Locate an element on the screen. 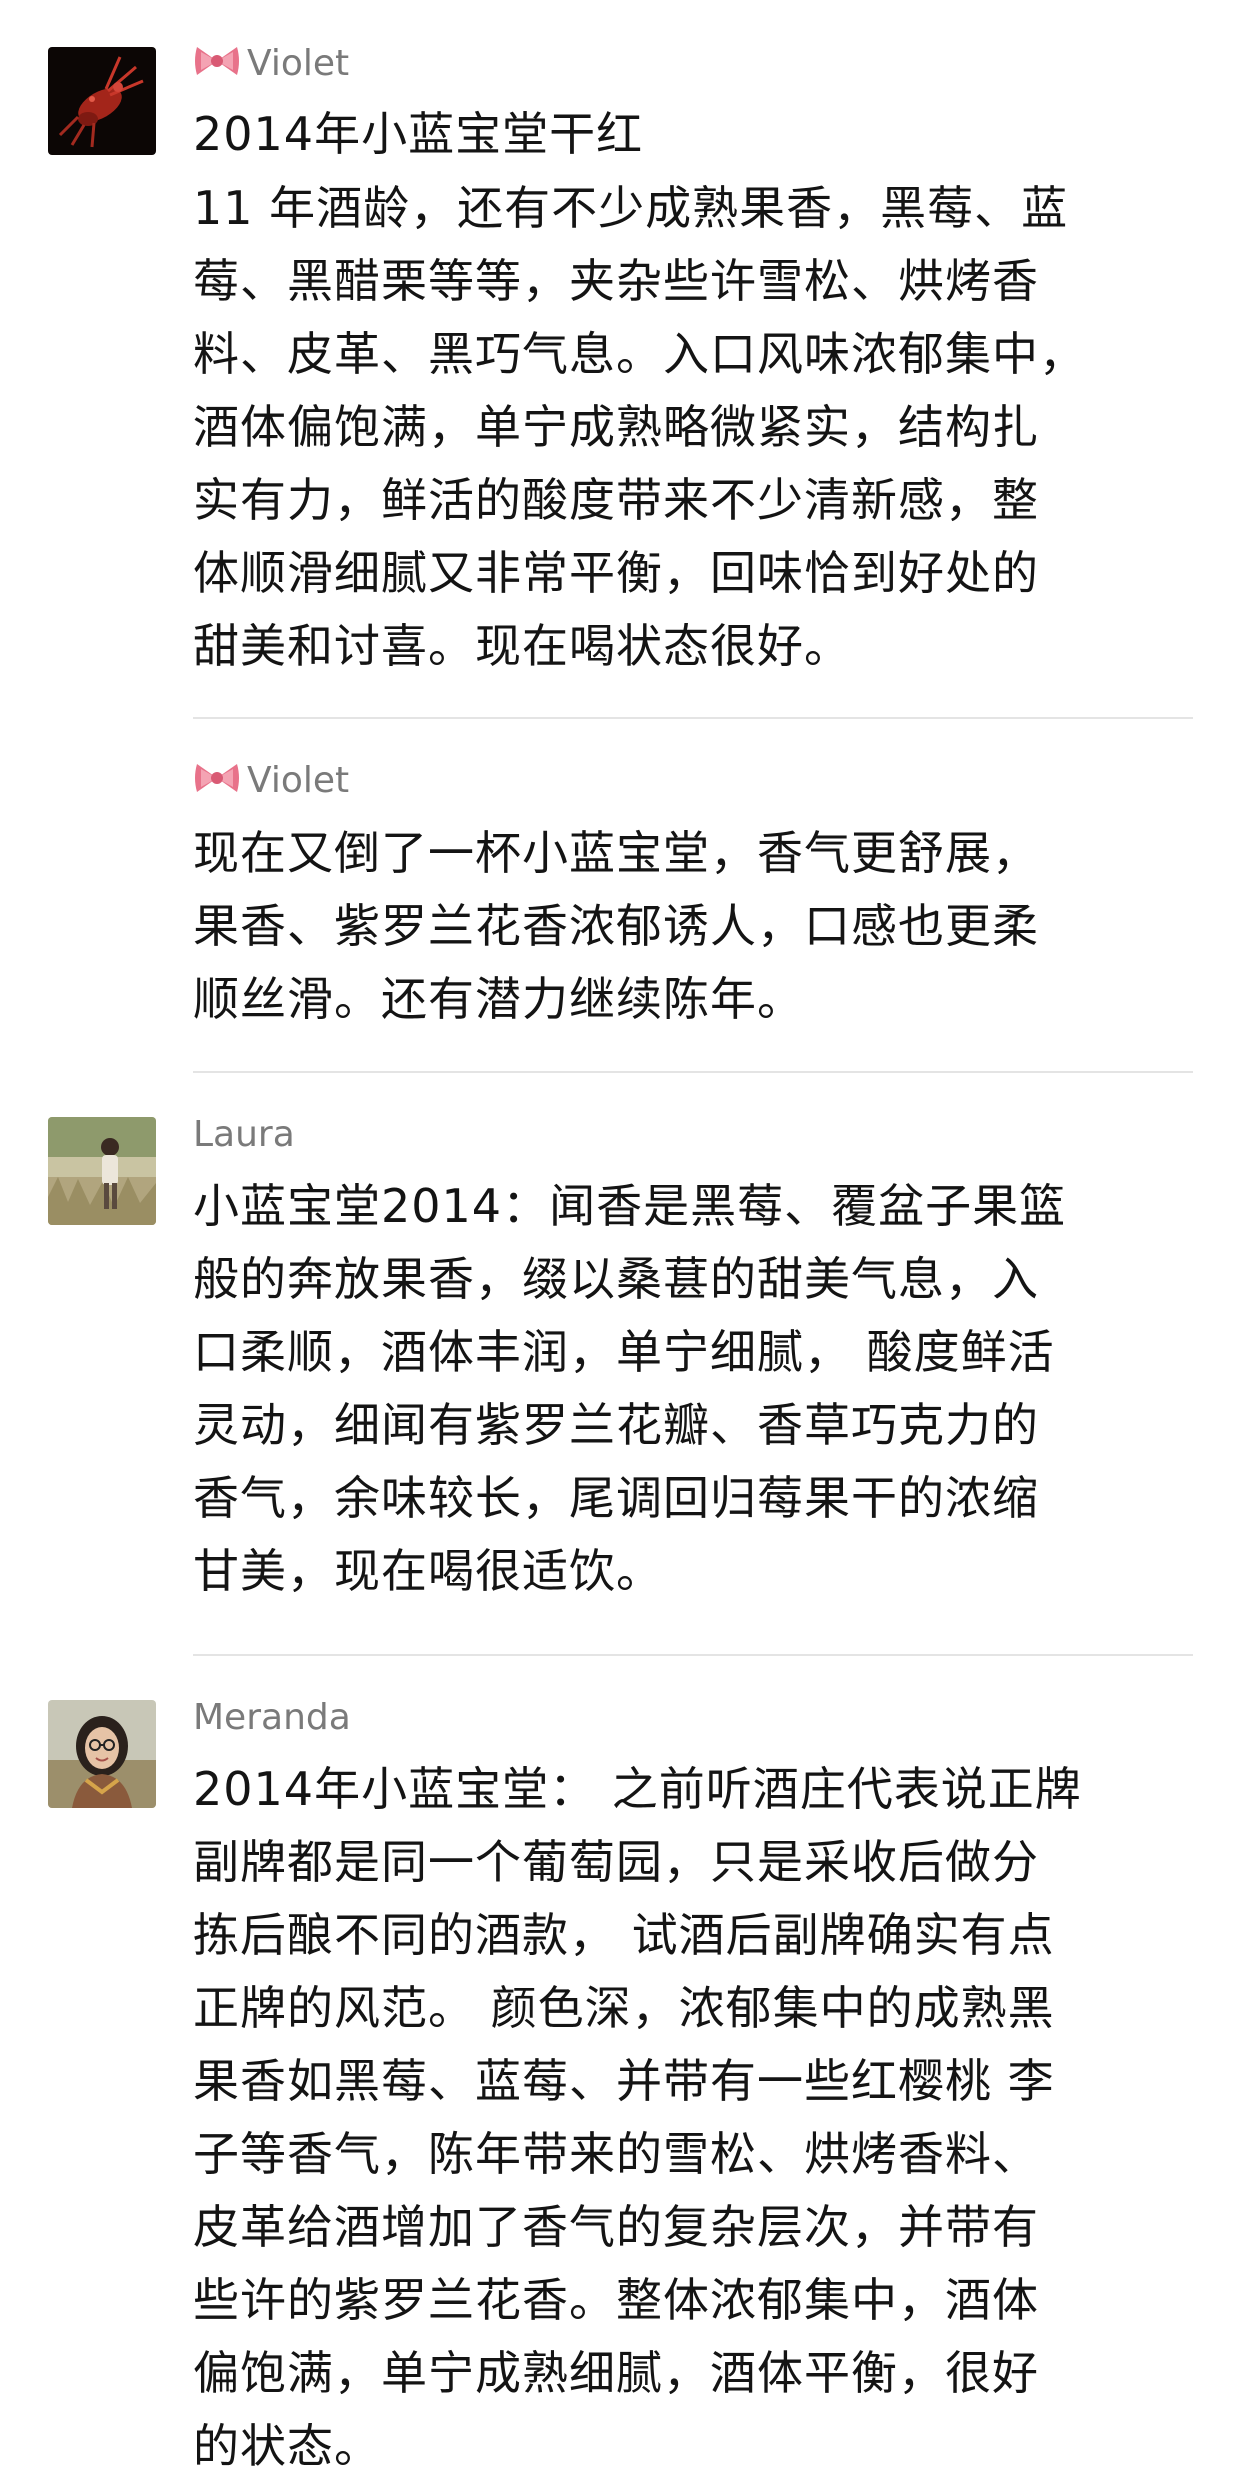 This screenshot has width=1242, height=2481. comment-text-line: 口柔顺，酒体丰润，单宁细腻， 酸度鲜活 is located at coordinates (624, 1352).